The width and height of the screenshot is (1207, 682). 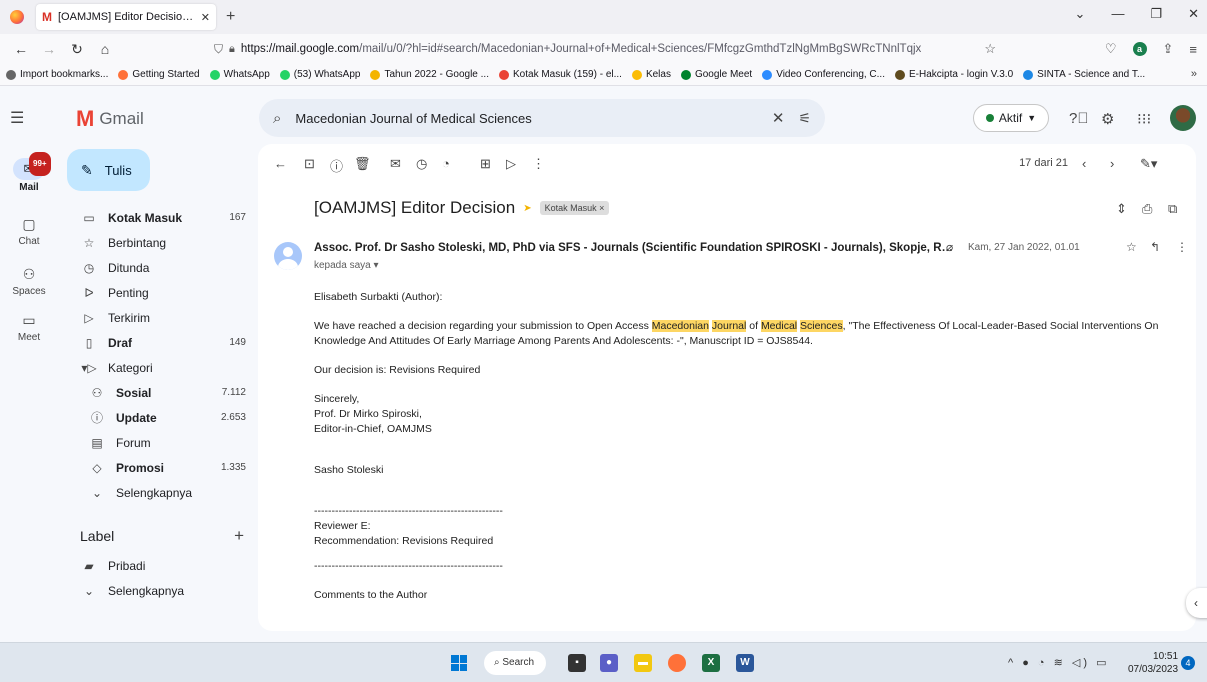 I want to click on input-tools-icon: ✎▾, so click(x=1148, y=164).